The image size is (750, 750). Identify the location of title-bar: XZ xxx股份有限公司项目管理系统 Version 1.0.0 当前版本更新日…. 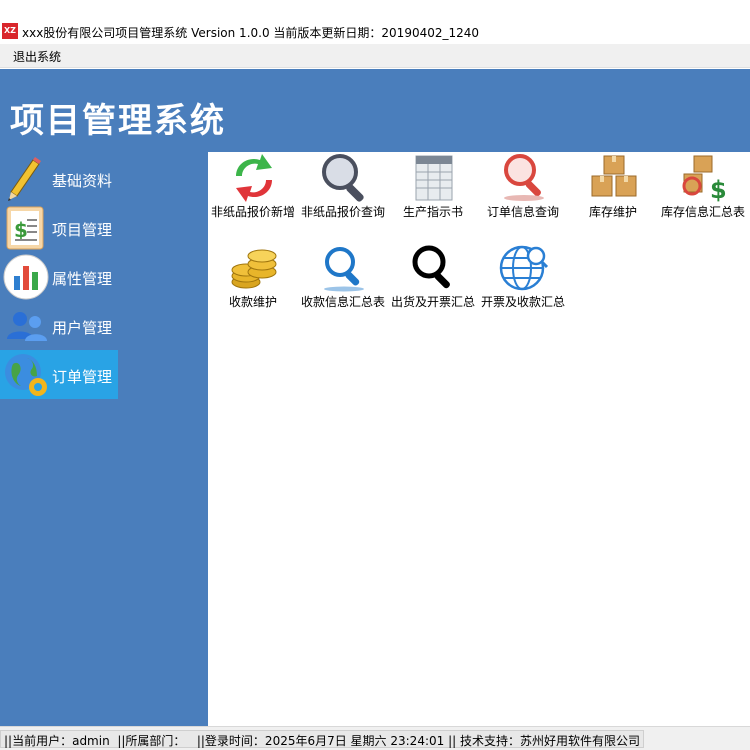
(375, 22).